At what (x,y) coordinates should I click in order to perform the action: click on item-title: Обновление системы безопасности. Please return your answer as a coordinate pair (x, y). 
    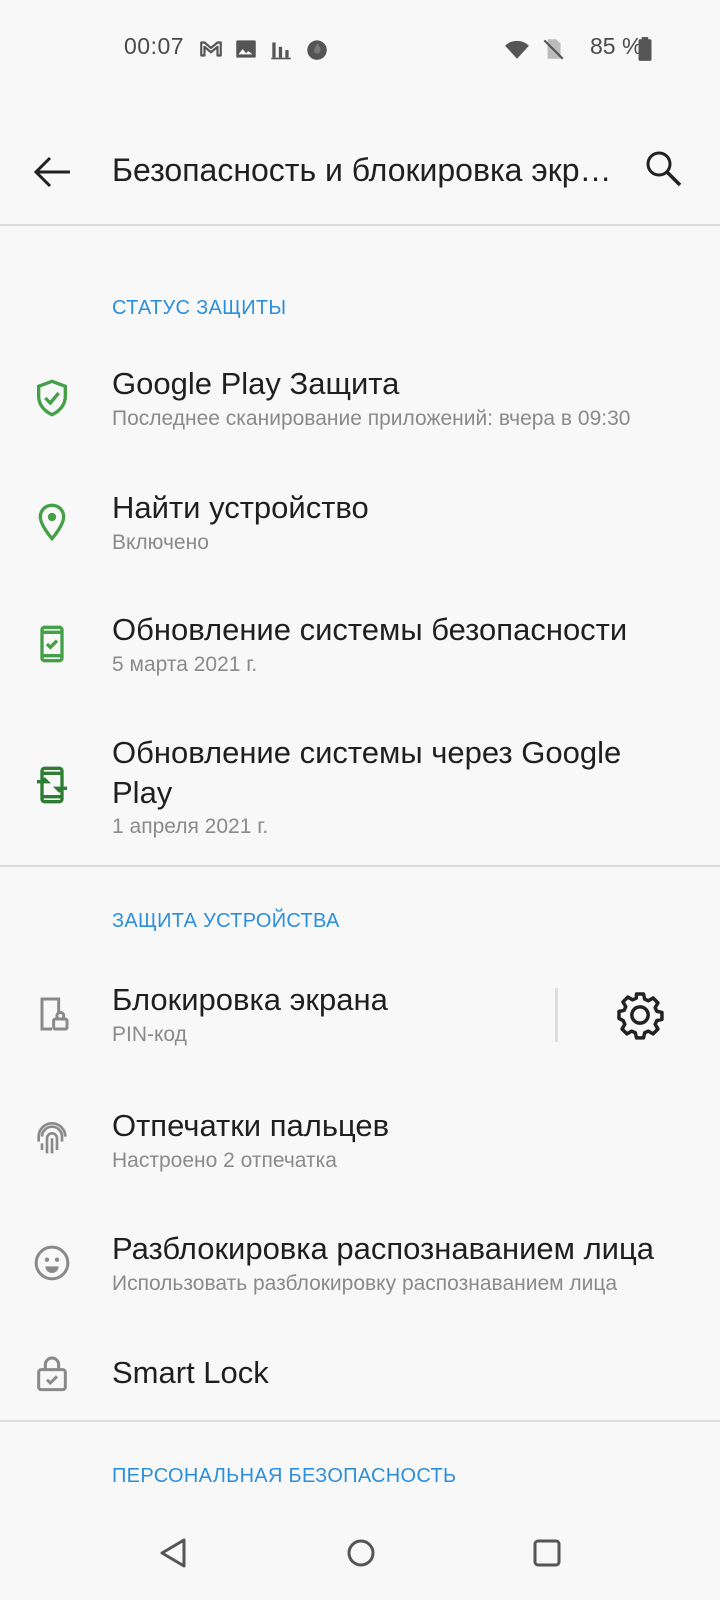
    Looking at the image, I should click on (370, 629).